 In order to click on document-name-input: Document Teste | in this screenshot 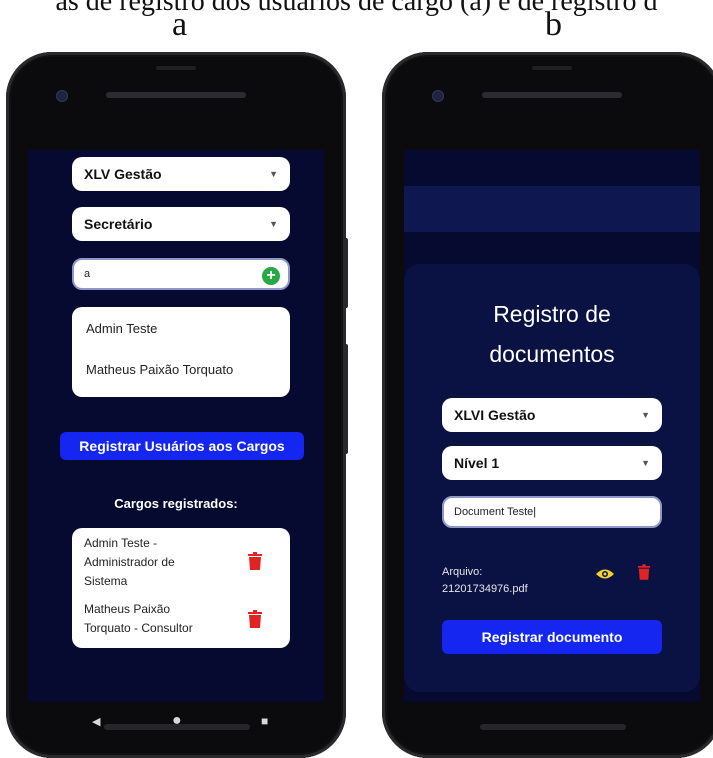, I will do `click(552, 512)`.